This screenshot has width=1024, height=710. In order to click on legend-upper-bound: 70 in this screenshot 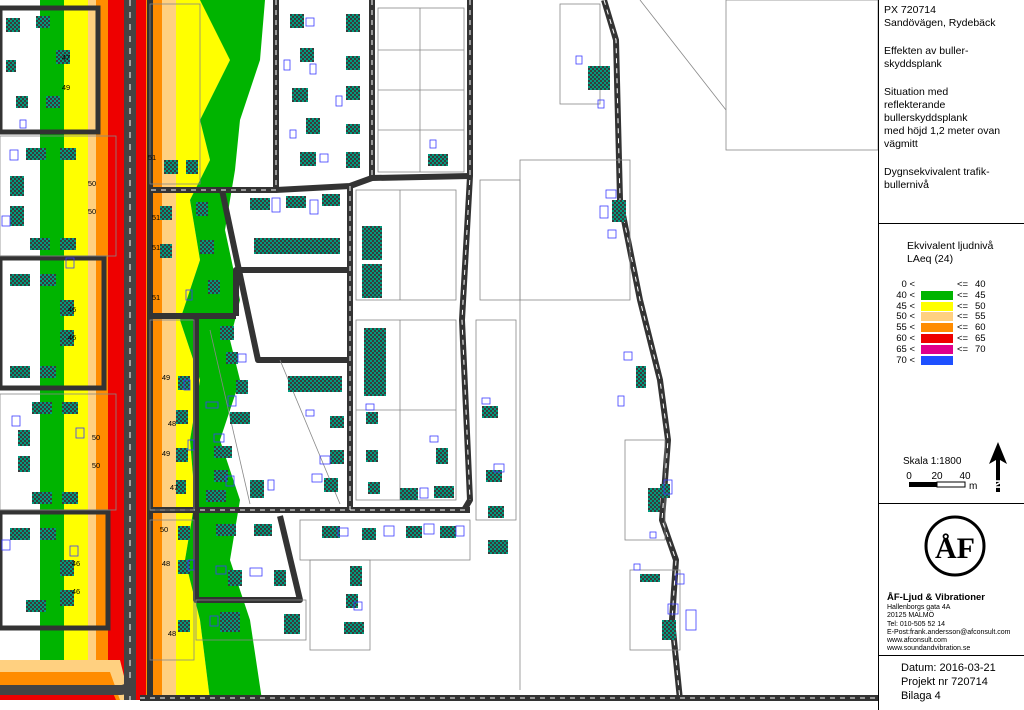, I will do `click(980, 349)`.